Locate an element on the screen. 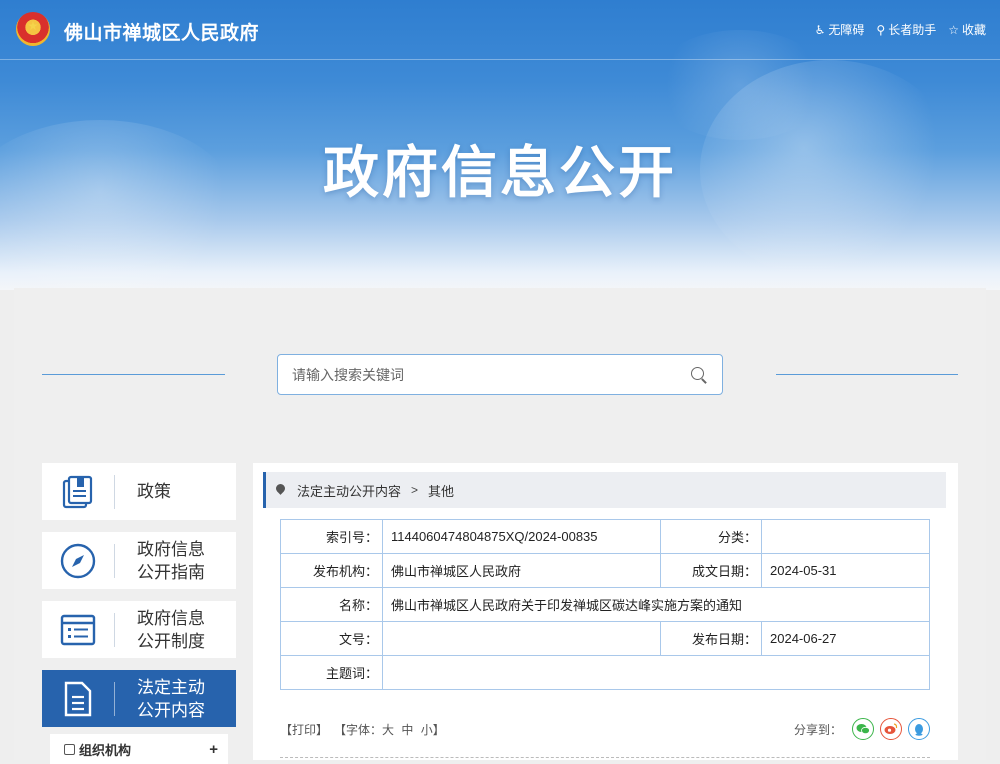  print-button: 【打印】 is located at coordinates (304, 729).